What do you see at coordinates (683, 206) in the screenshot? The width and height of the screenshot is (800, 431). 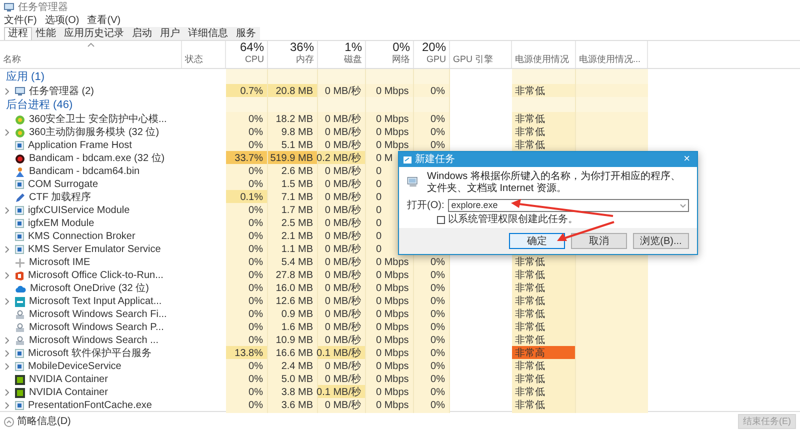 I see `dropdown-caret-icon` at bounding box center [683, 206].